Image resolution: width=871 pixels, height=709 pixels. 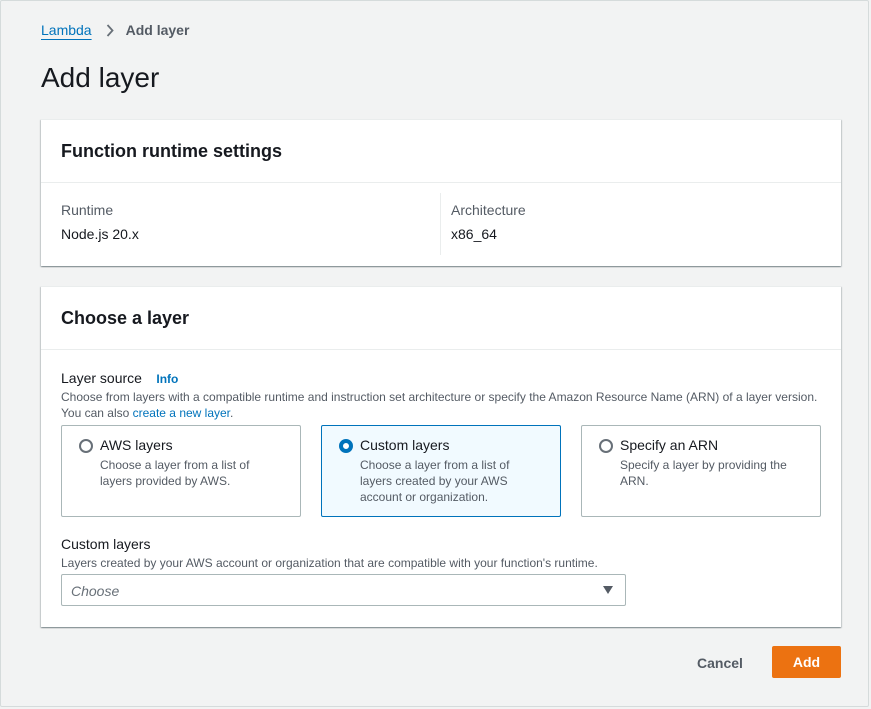 I want to click on runtime-value: Node.js 20.x, so click(x=100, y=234).